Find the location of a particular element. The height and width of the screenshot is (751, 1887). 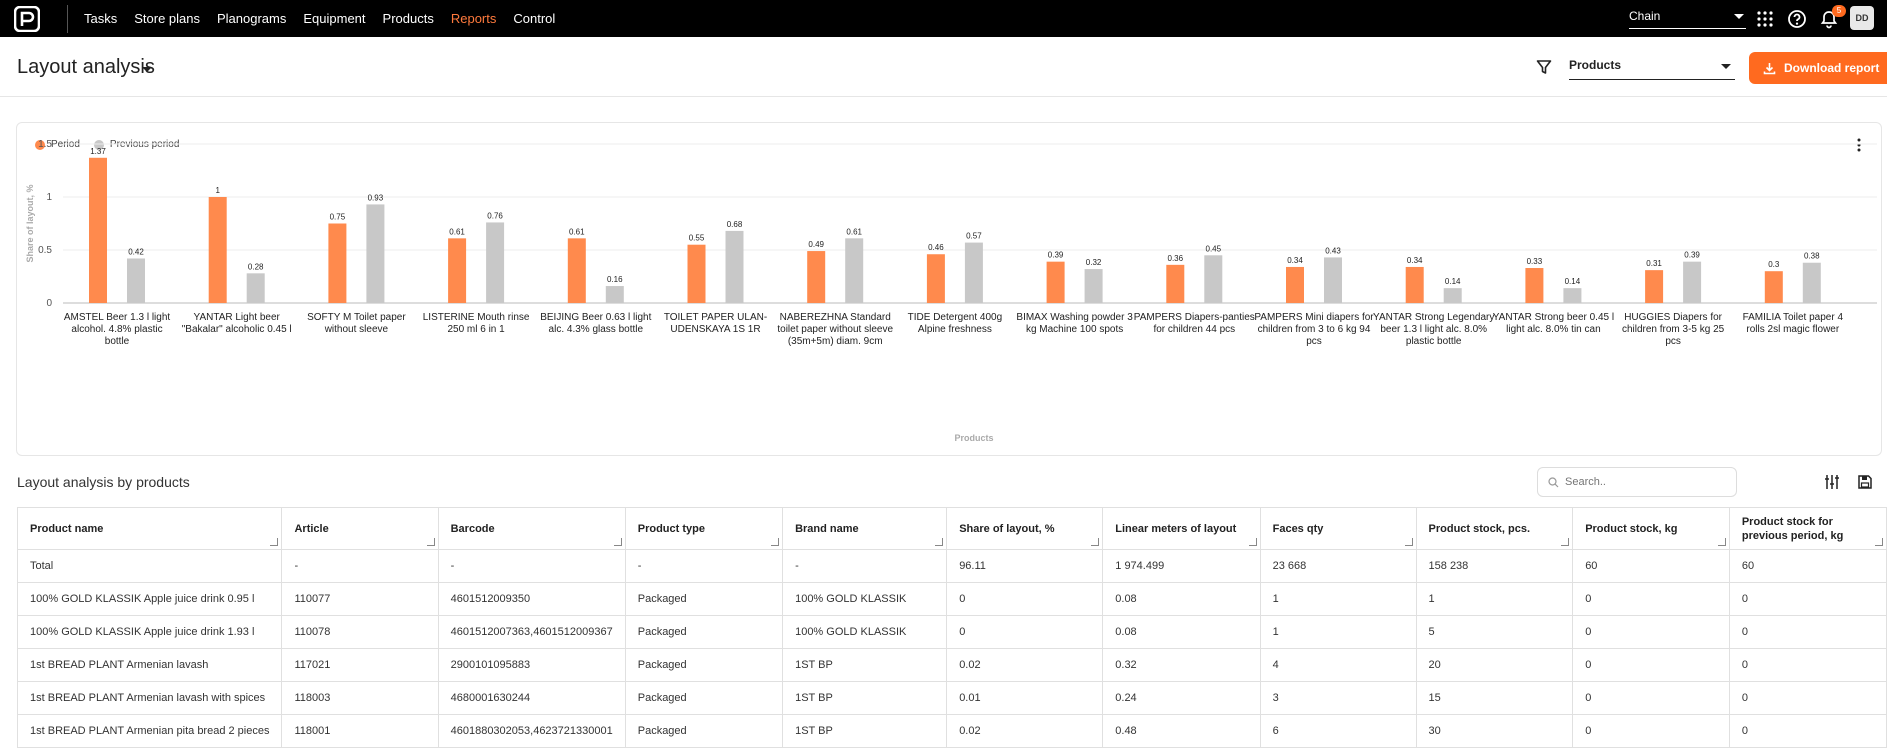

nav-divider is located at coordinates (67, 19).